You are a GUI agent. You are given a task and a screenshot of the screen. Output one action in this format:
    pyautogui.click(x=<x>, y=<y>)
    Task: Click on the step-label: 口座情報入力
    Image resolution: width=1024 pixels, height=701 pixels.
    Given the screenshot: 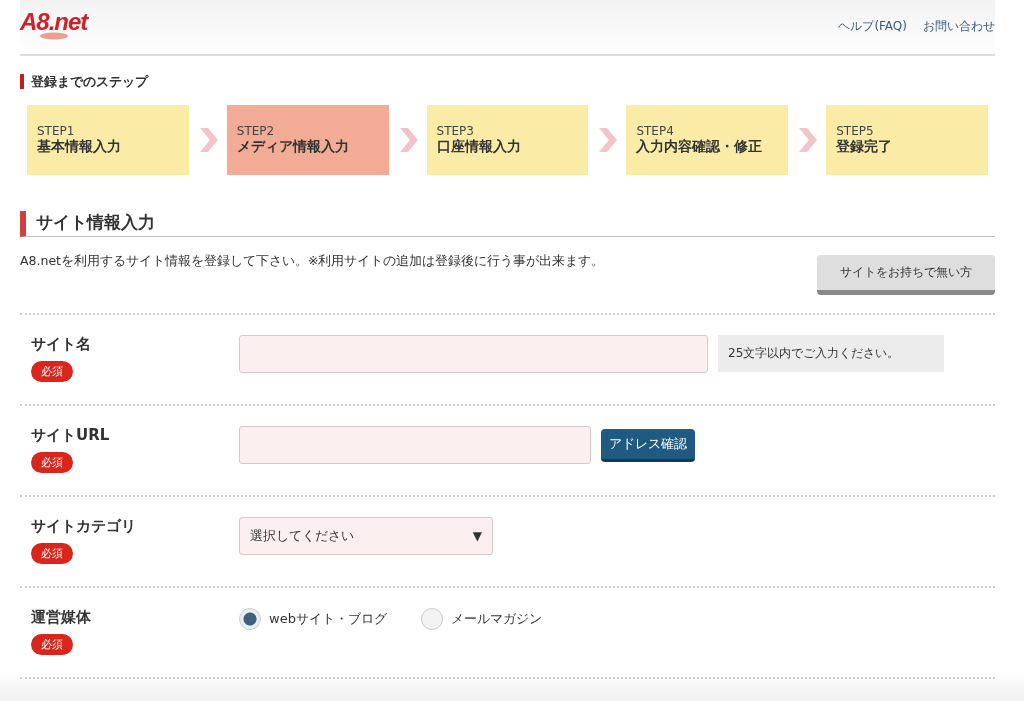 What is the action you would take?
    pyautogui.click(x=479, y=147)
    